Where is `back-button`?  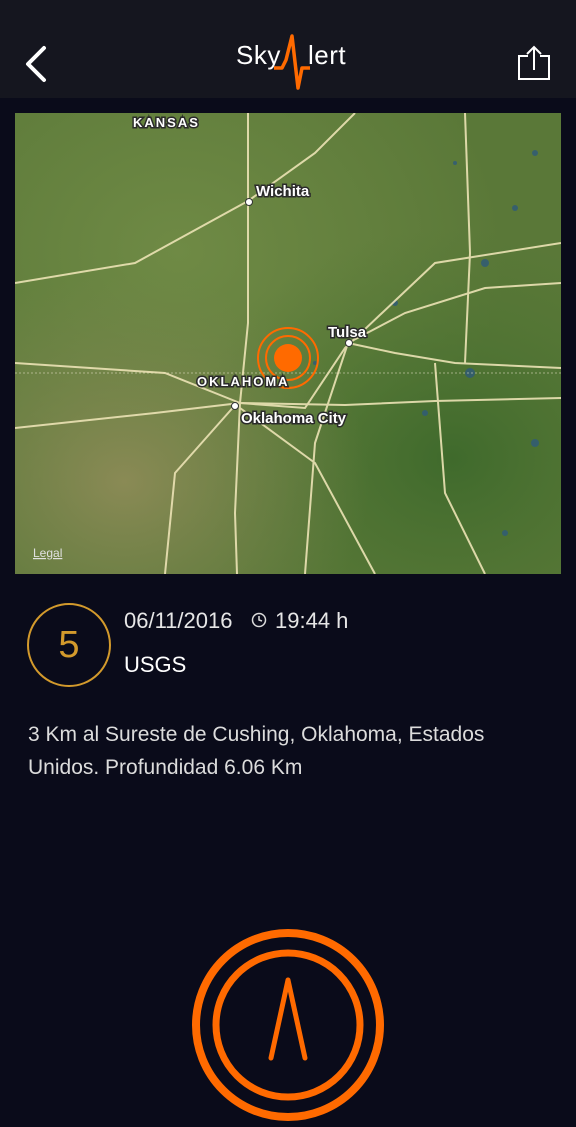 back-button is located at coordinates (38, 64).